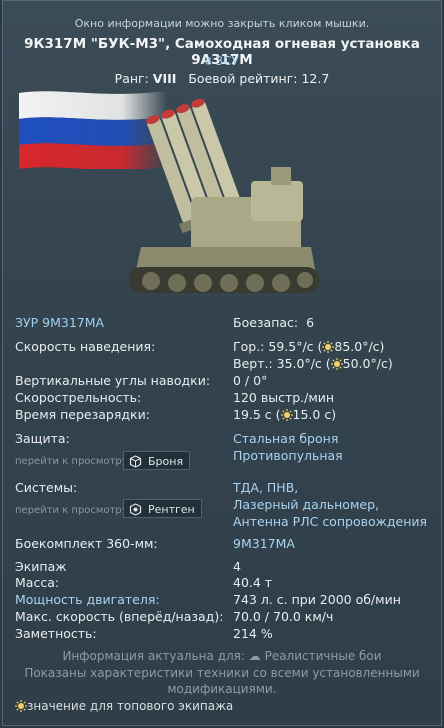 This screenshot has width=444, height=728. I want to click on max-speed-value: 70.0 / 70.0 км/ч, so click(283, 616).